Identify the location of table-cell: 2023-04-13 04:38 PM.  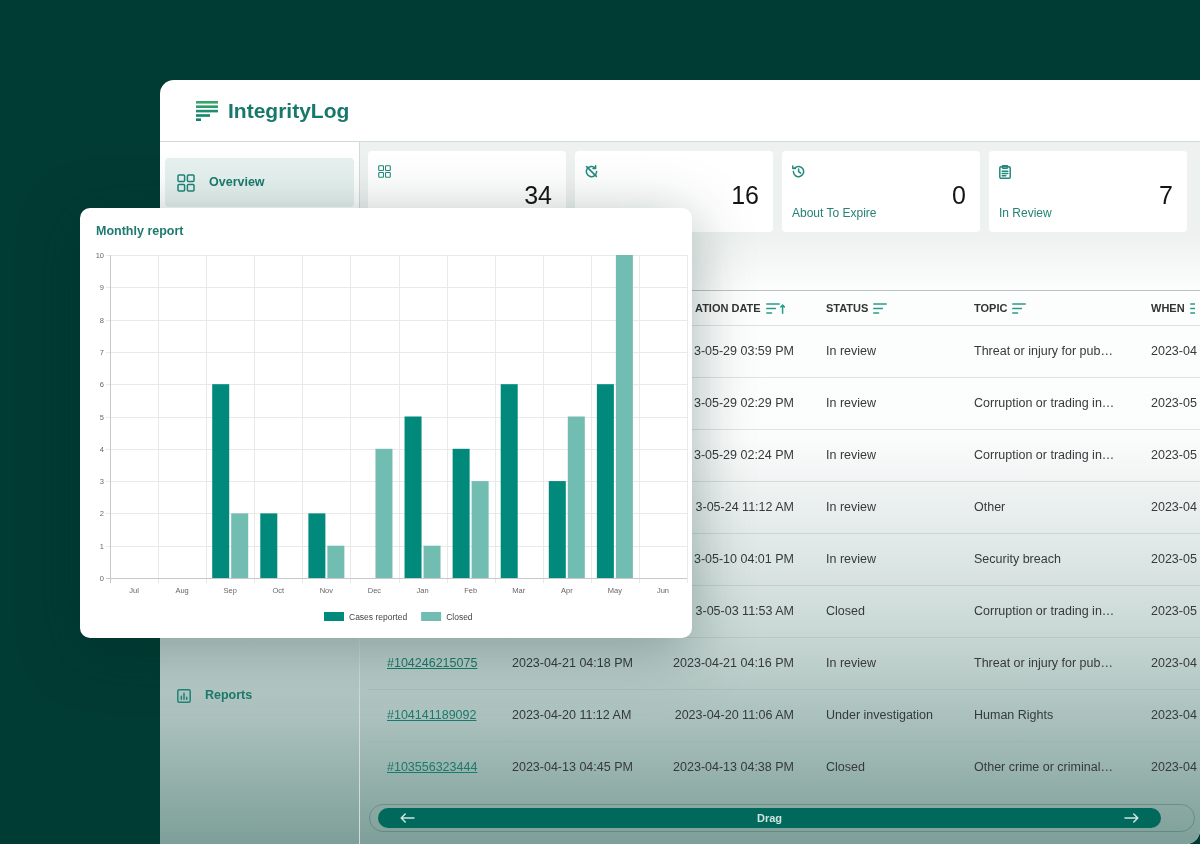
(733, 767).